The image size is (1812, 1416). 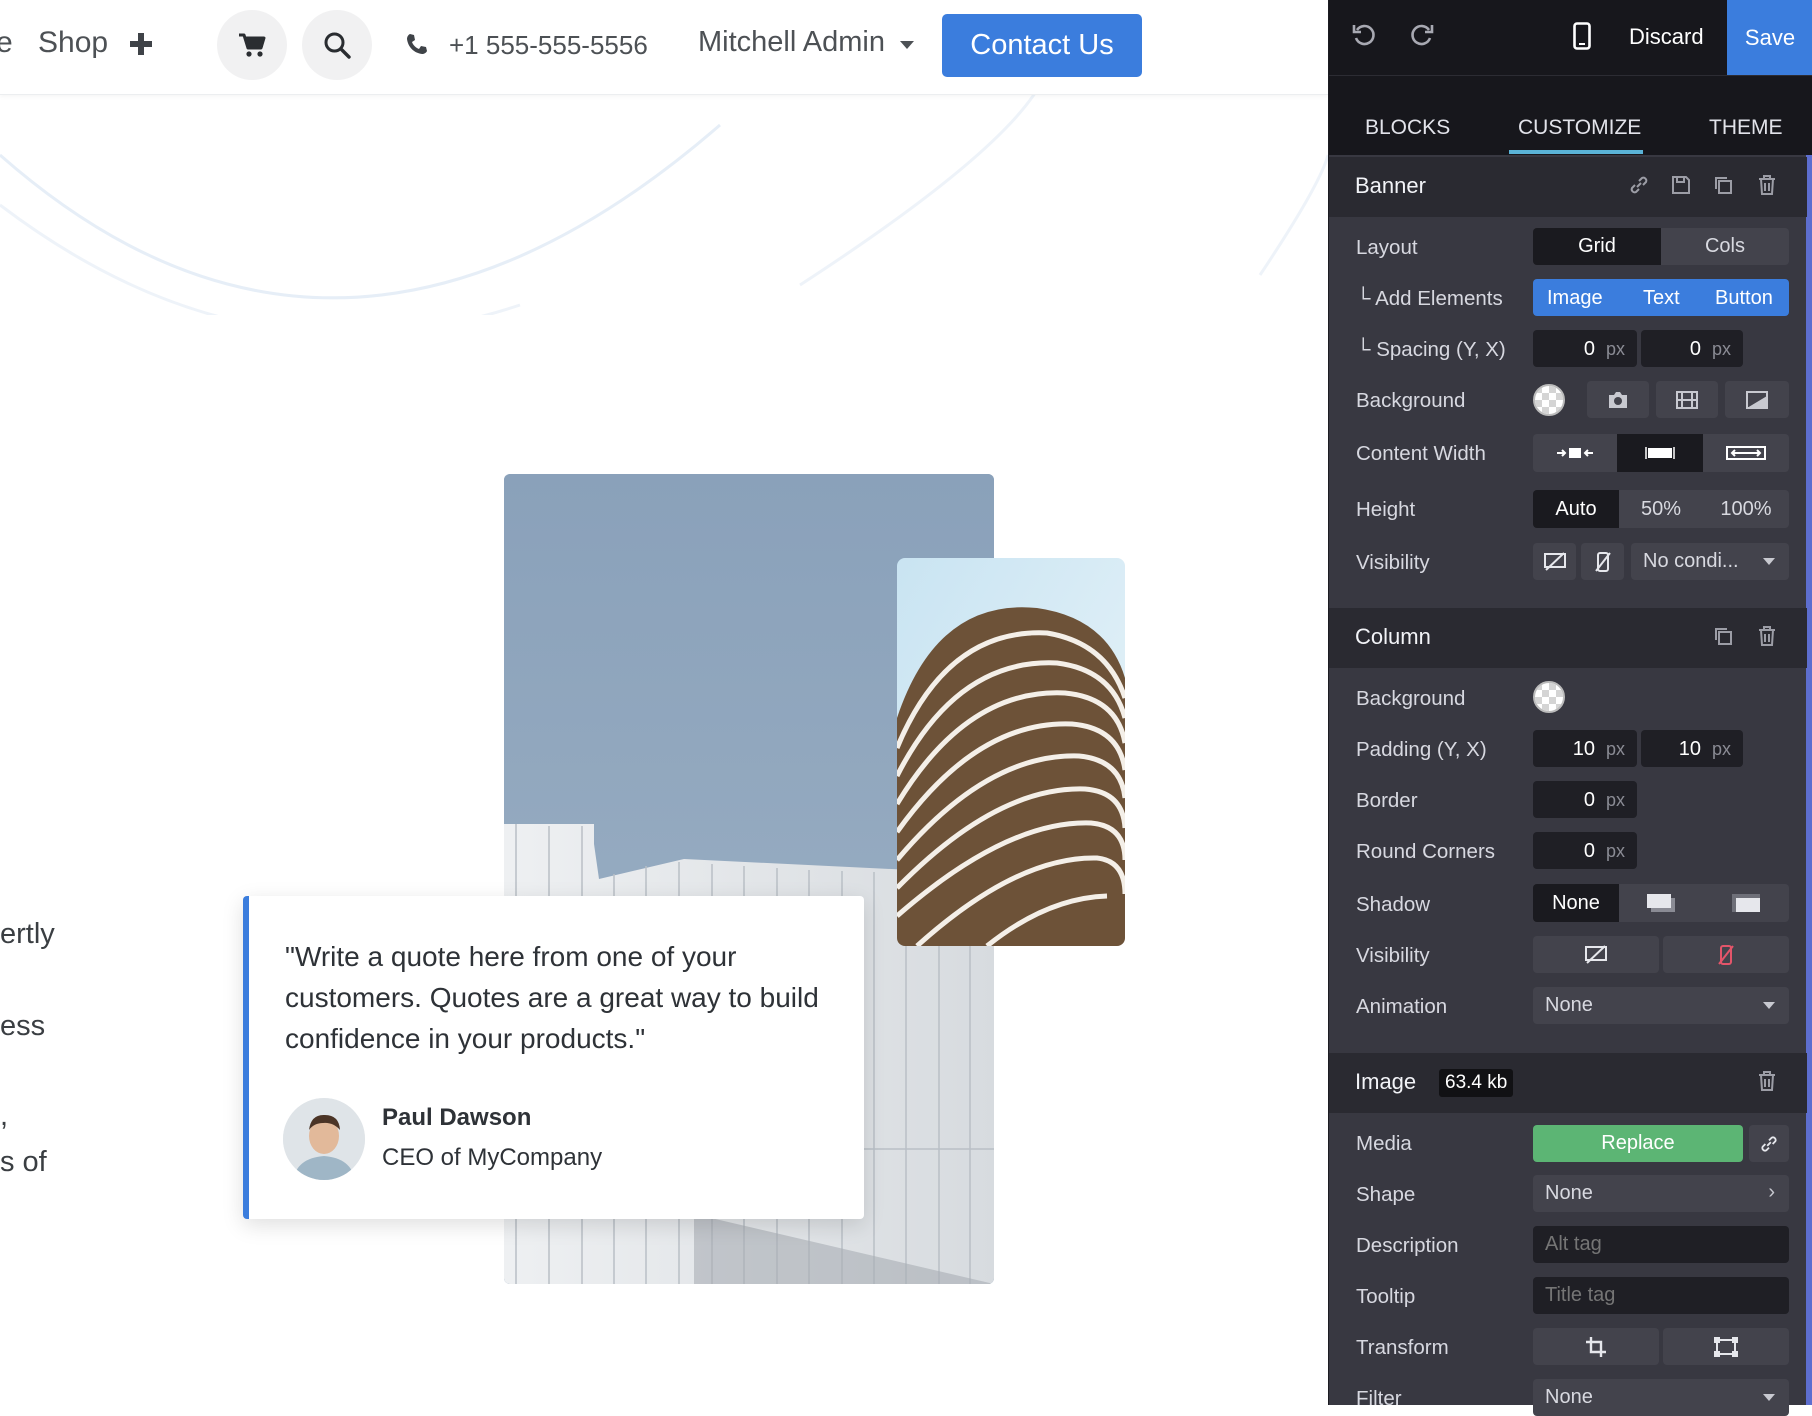 I want to click on search-button, so click(x=337, y=45).